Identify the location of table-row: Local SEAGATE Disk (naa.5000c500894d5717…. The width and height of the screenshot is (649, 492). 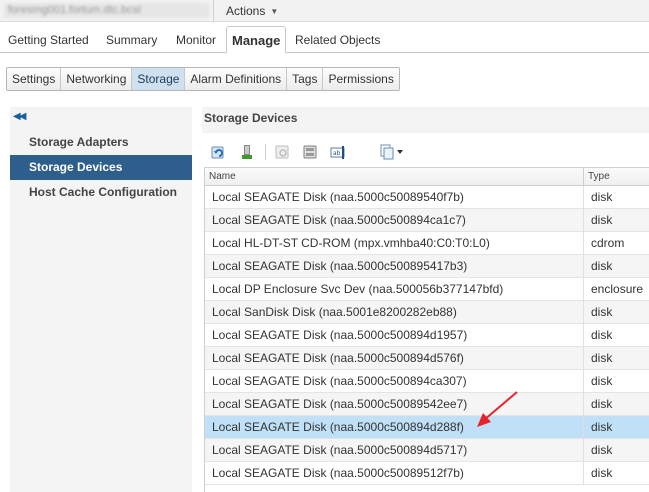
(427, 450).